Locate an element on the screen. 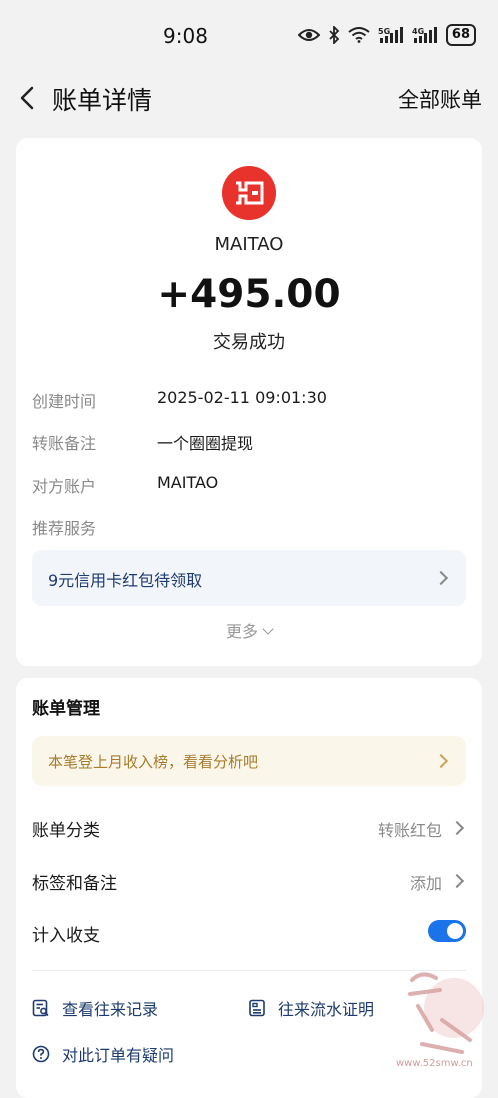 The image size is (498, 1098). chevron-down-icon is located at coordinates (268, 629).